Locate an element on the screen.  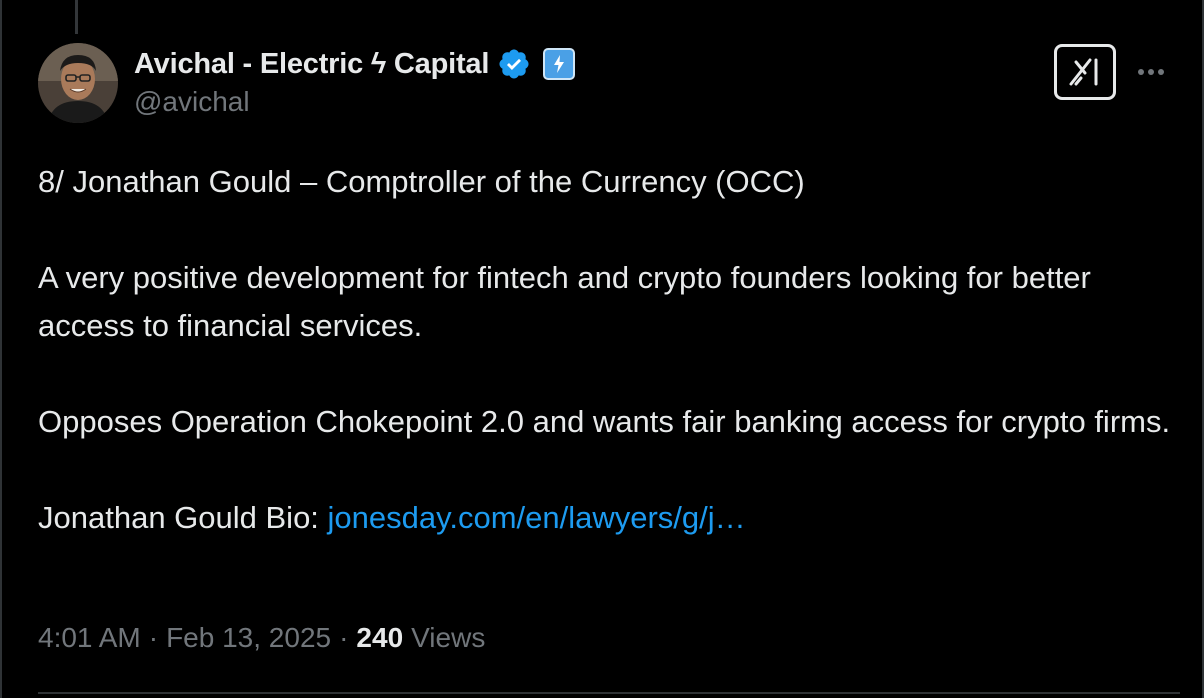
avatar-photo is located at coordinates (78, 83).